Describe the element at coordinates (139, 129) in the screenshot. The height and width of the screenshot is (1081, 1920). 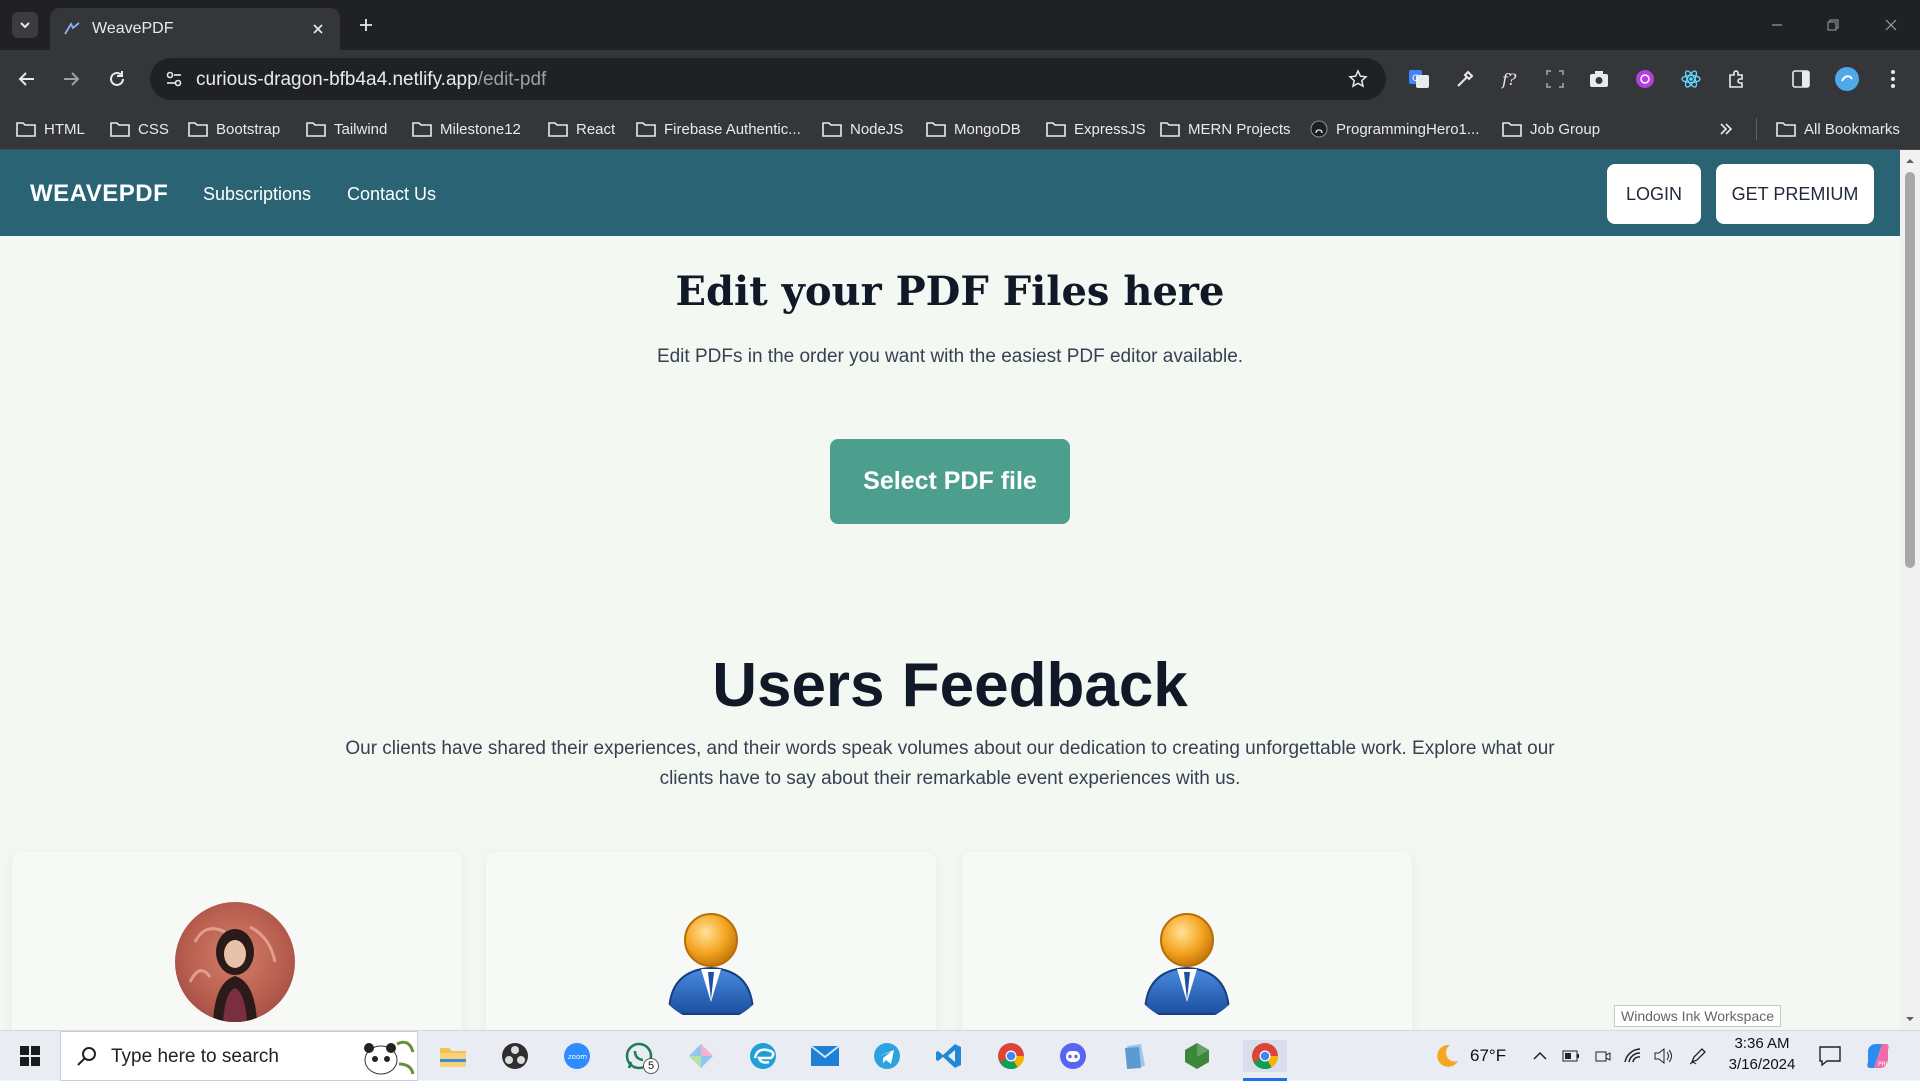
I see `bookmark-css: CSS` at that location.